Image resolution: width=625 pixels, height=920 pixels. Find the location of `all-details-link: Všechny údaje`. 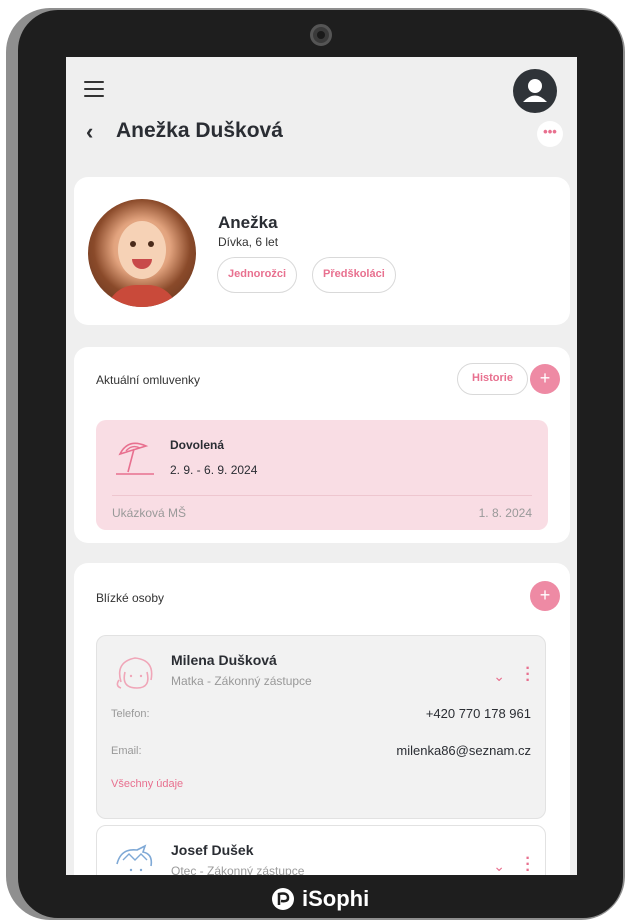

all-details-link: Všechny údaje is located at coordinates (147, 784).